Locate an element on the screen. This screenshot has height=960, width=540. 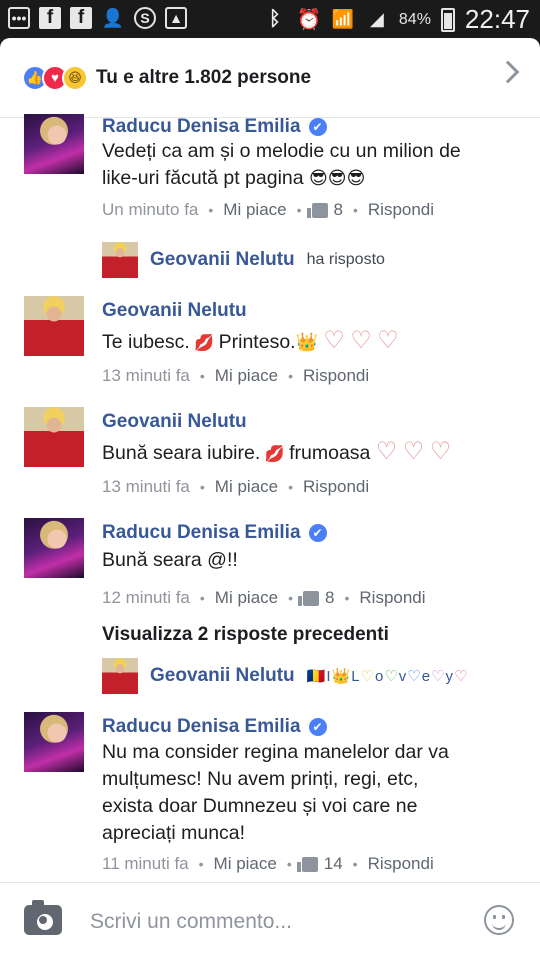
reply-letter: e is located at coordinates (426, 676).